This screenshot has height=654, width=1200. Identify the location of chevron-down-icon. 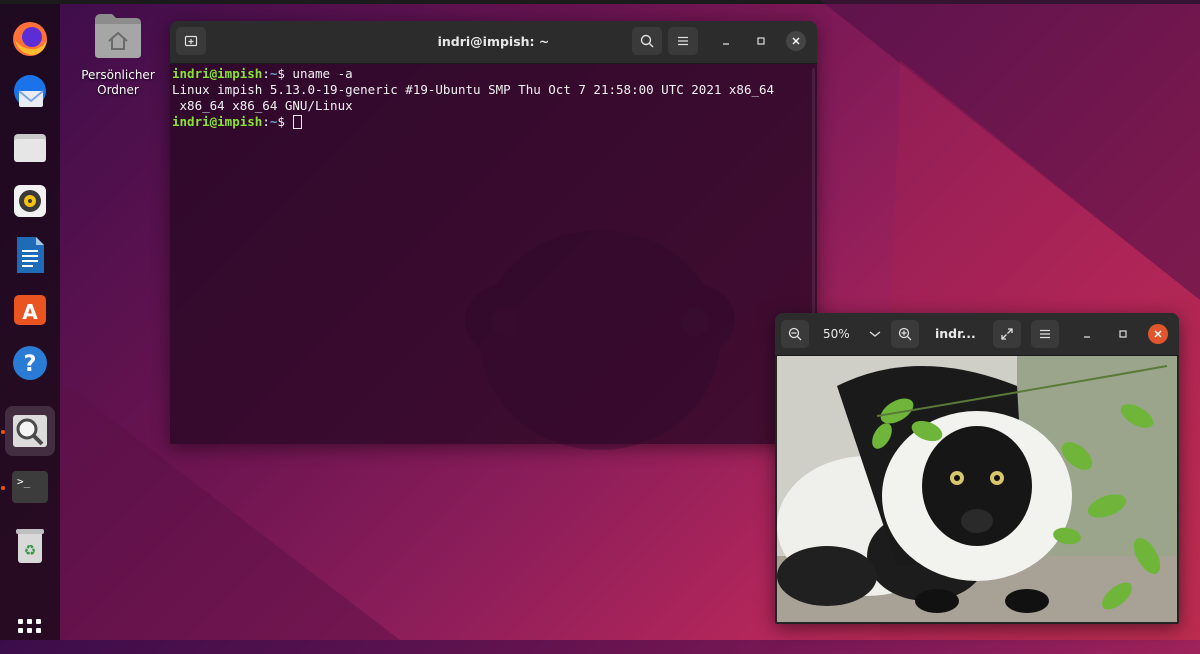
(875, 334).